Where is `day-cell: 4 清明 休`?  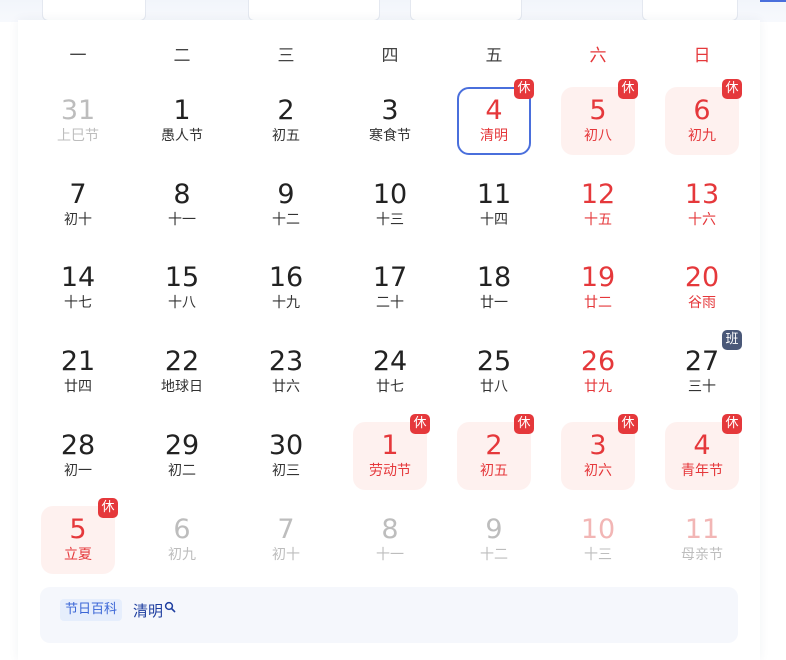
day-cell: 4 清明 休 is located at coordinates (495, 117).